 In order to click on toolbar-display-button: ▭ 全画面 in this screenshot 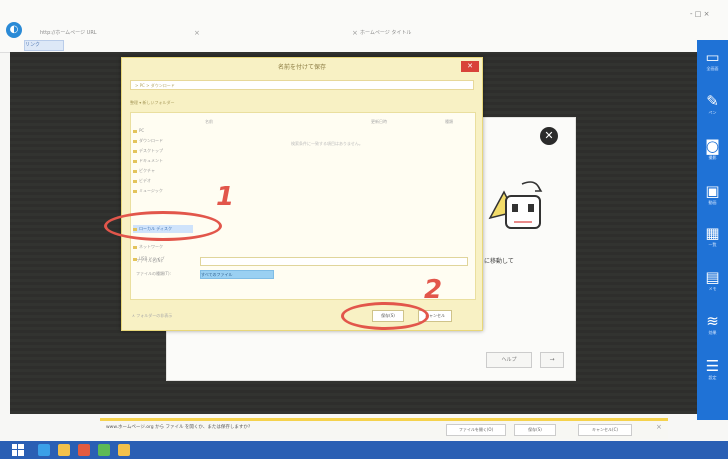, I will do `click(712, 63)`.